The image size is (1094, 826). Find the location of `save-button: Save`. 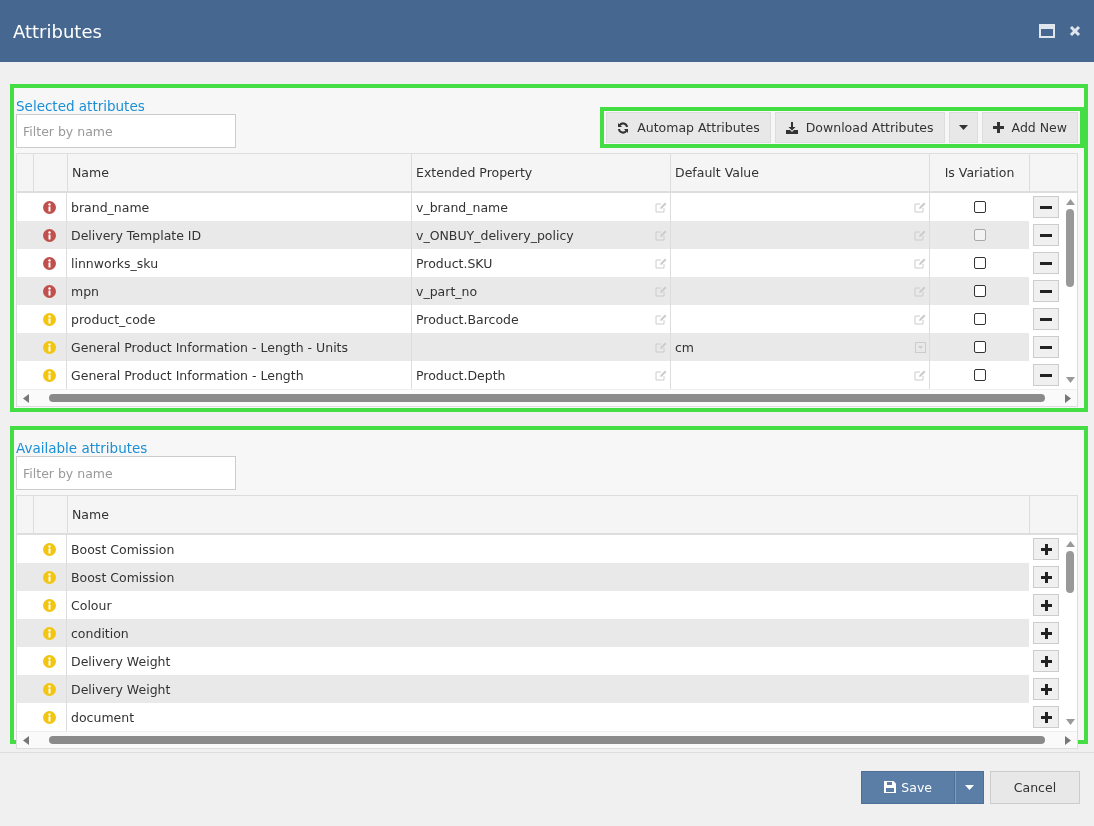

save-button: Save is located at coordinates (908, 787).